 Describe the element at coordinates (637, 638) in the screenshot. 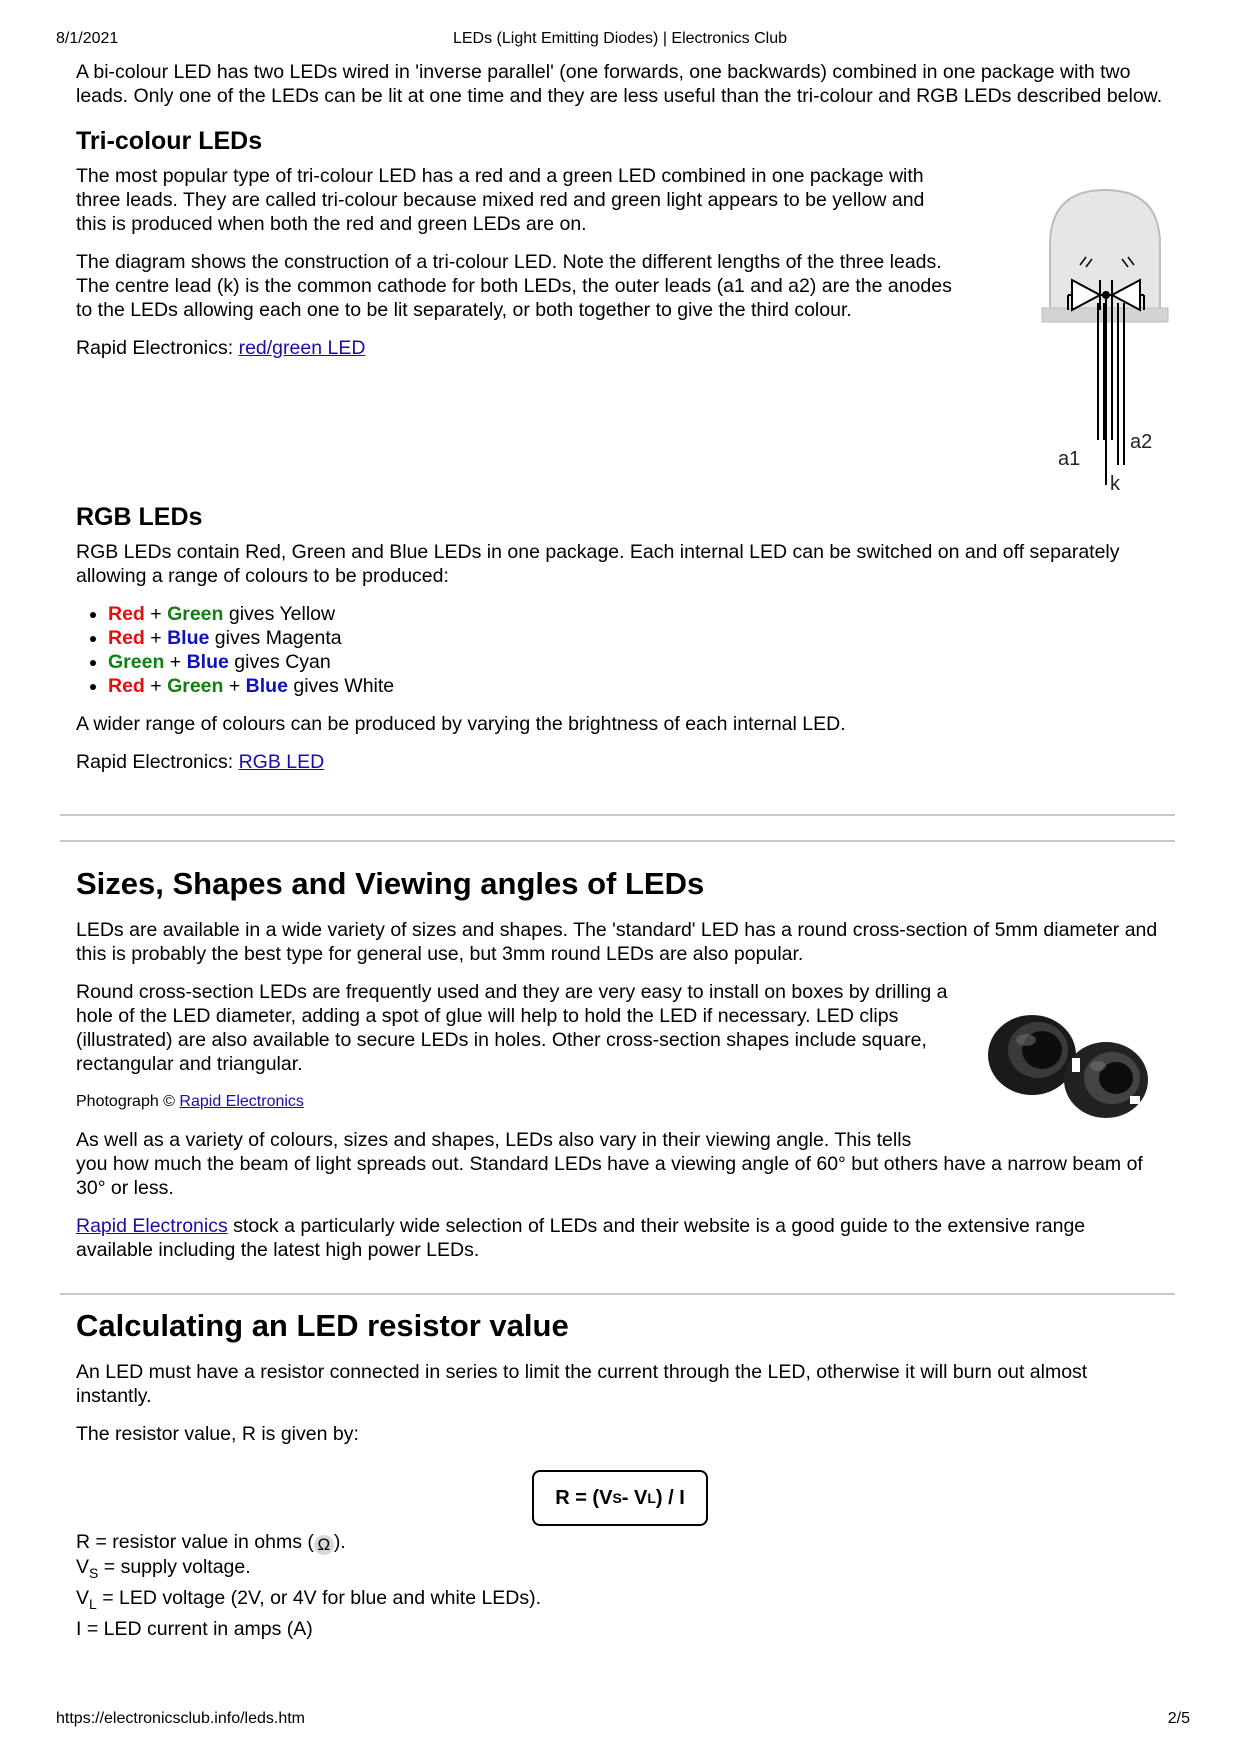

I see `list-item: Red + Blue gives Magenta` at that location.